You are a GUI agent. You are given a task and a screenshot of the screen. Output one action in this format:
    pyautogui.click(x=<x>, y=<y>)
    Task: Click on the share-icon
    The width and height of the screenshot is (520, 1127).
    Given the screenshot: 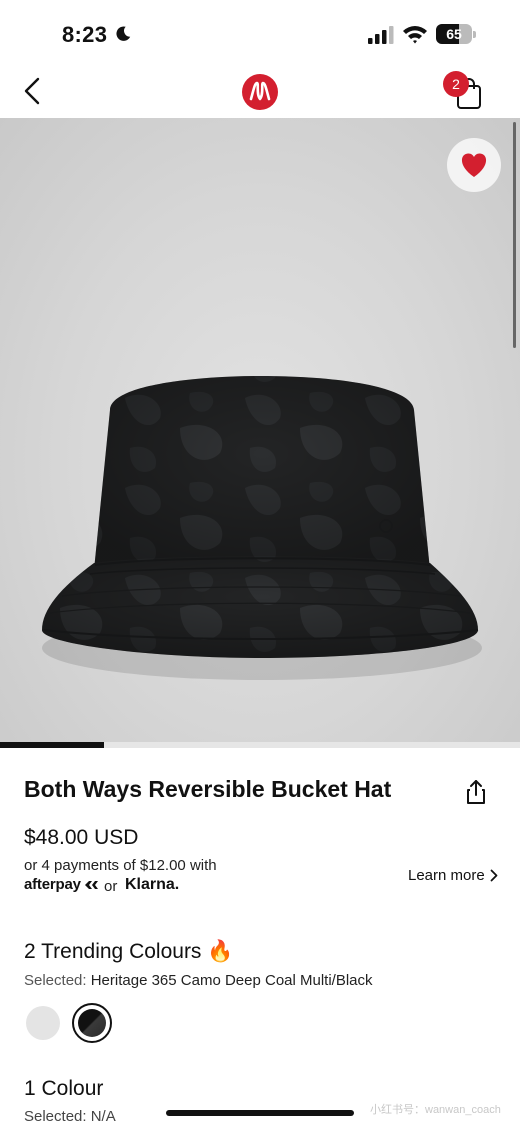 What is the action you would take?
    pyautogui.click(x=476, y=792)
    